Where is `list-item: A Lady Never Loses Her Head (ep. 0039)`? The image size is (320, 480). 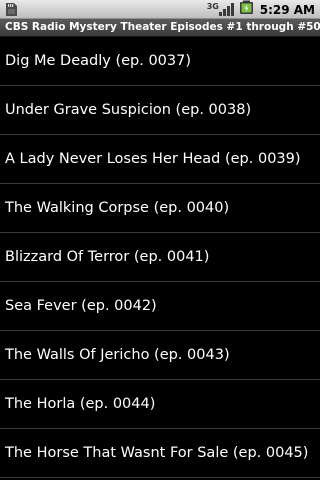
list-item: A Lady Never Loses Her Head (ep. 0039) is located at coordinates (160, 159).